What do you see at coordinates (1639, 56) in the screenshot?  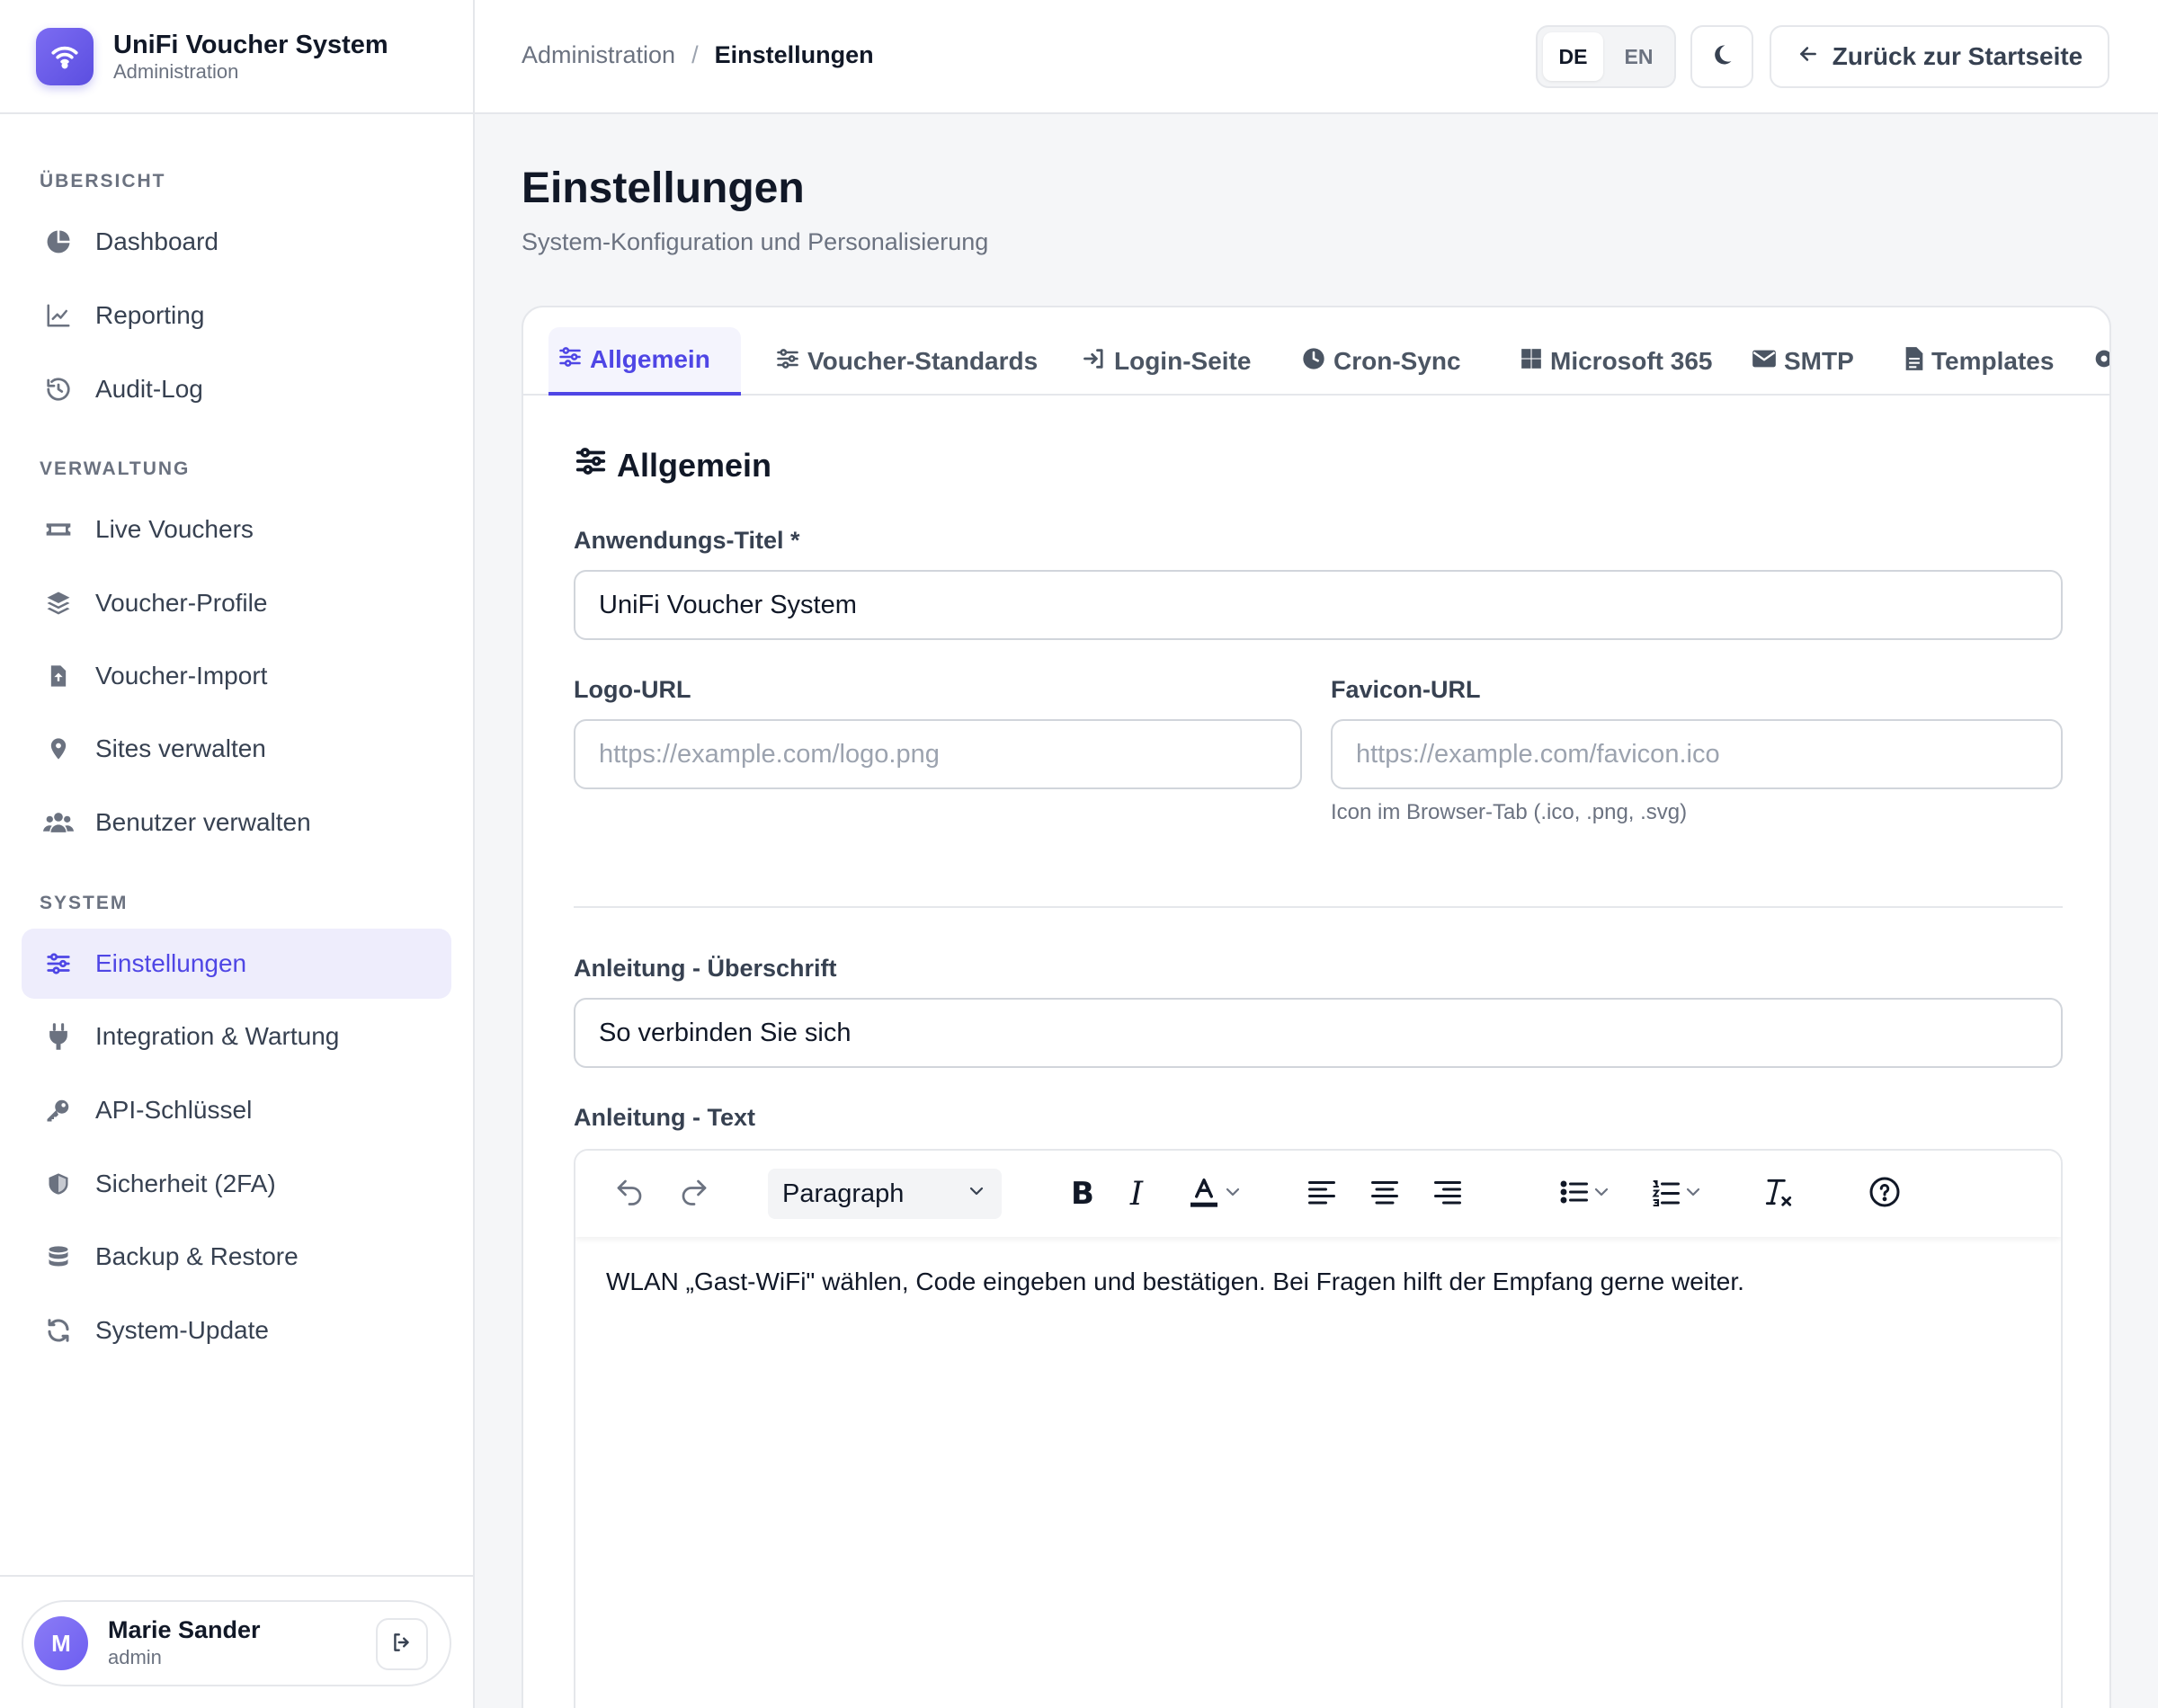 I see `language-en-button: EN` at bounding box center [1639, 56].